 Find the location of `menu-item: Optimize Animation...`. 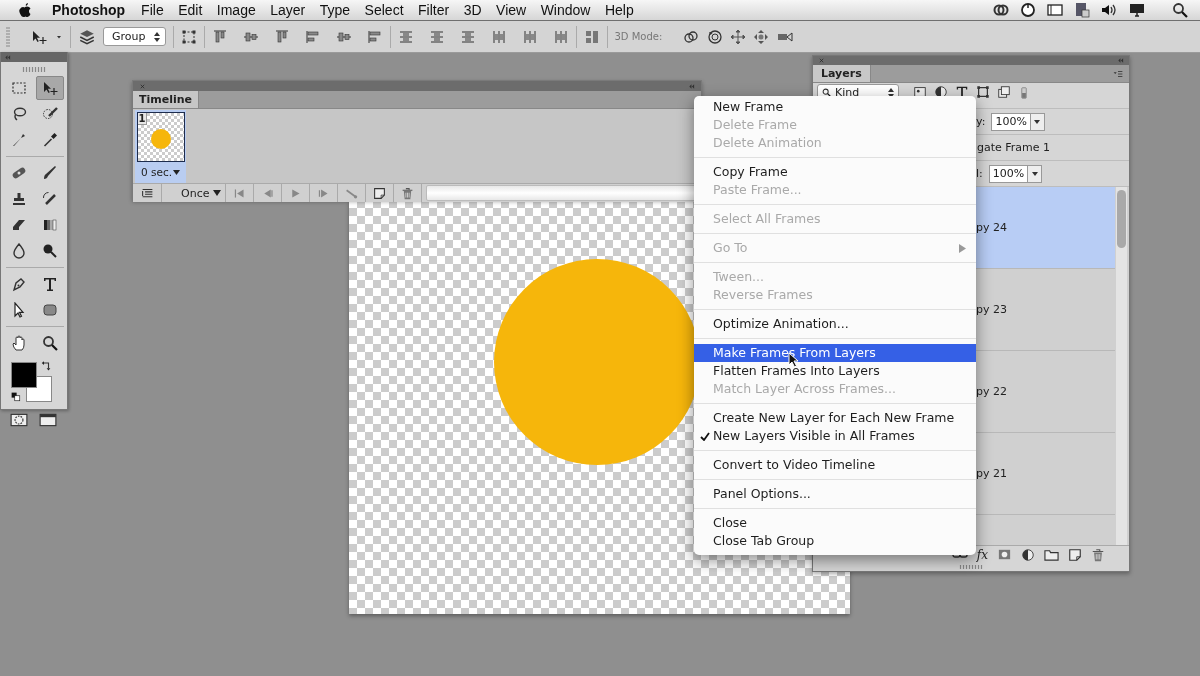

menu-item: Optimize Animation... is located at coordinates (835, 324).